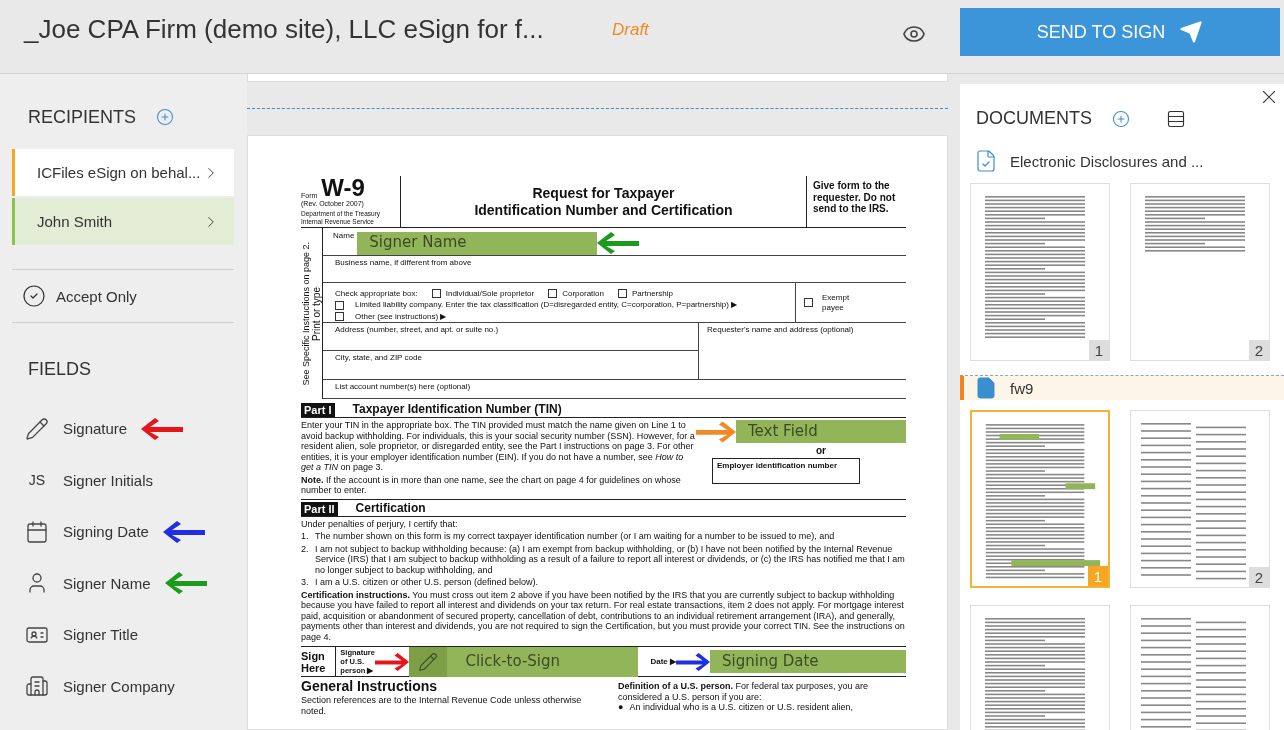 The image size is (1284, 730). Describe the element at coordinates (786, 470) in the screenshot. I see `ein-field: Employer identification number` at that location.